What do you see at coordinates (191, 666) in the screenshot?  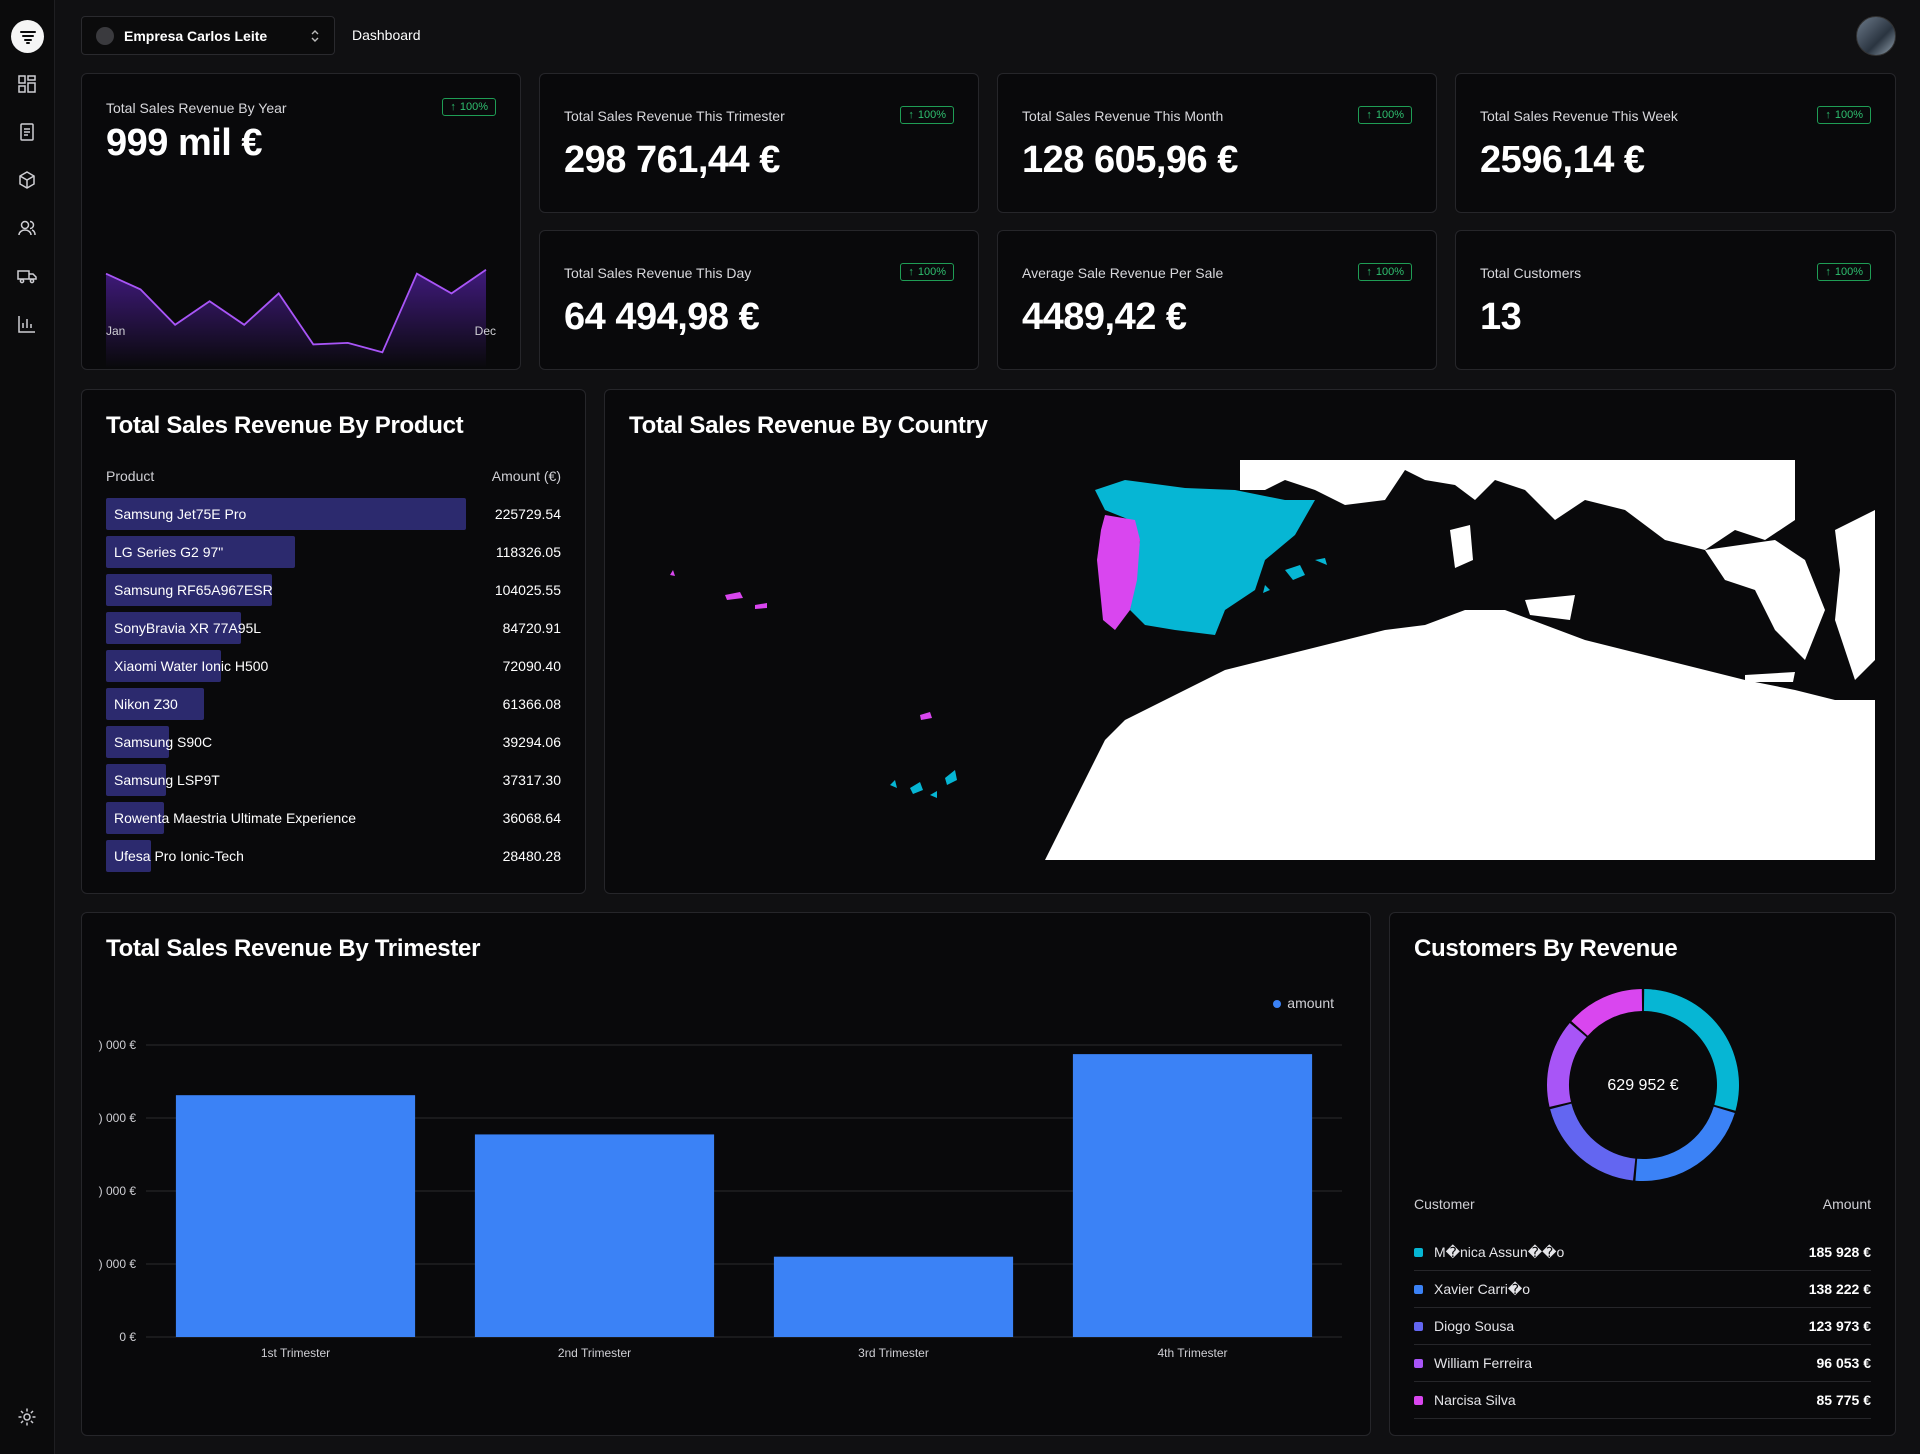 I see `product-name: Xiaomi Water Ionic H500` at bounding box center [191, 666].